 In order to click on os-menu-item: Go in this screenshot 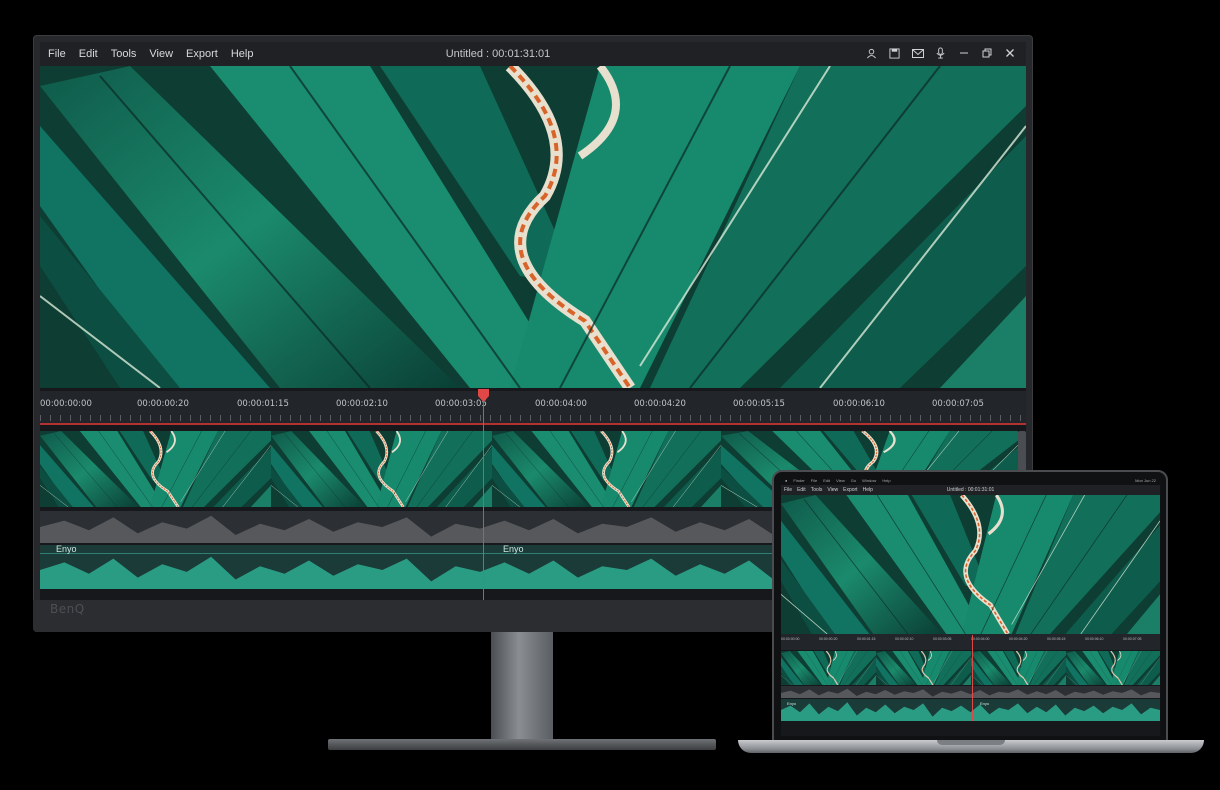, I will do `click(853, 480)`.